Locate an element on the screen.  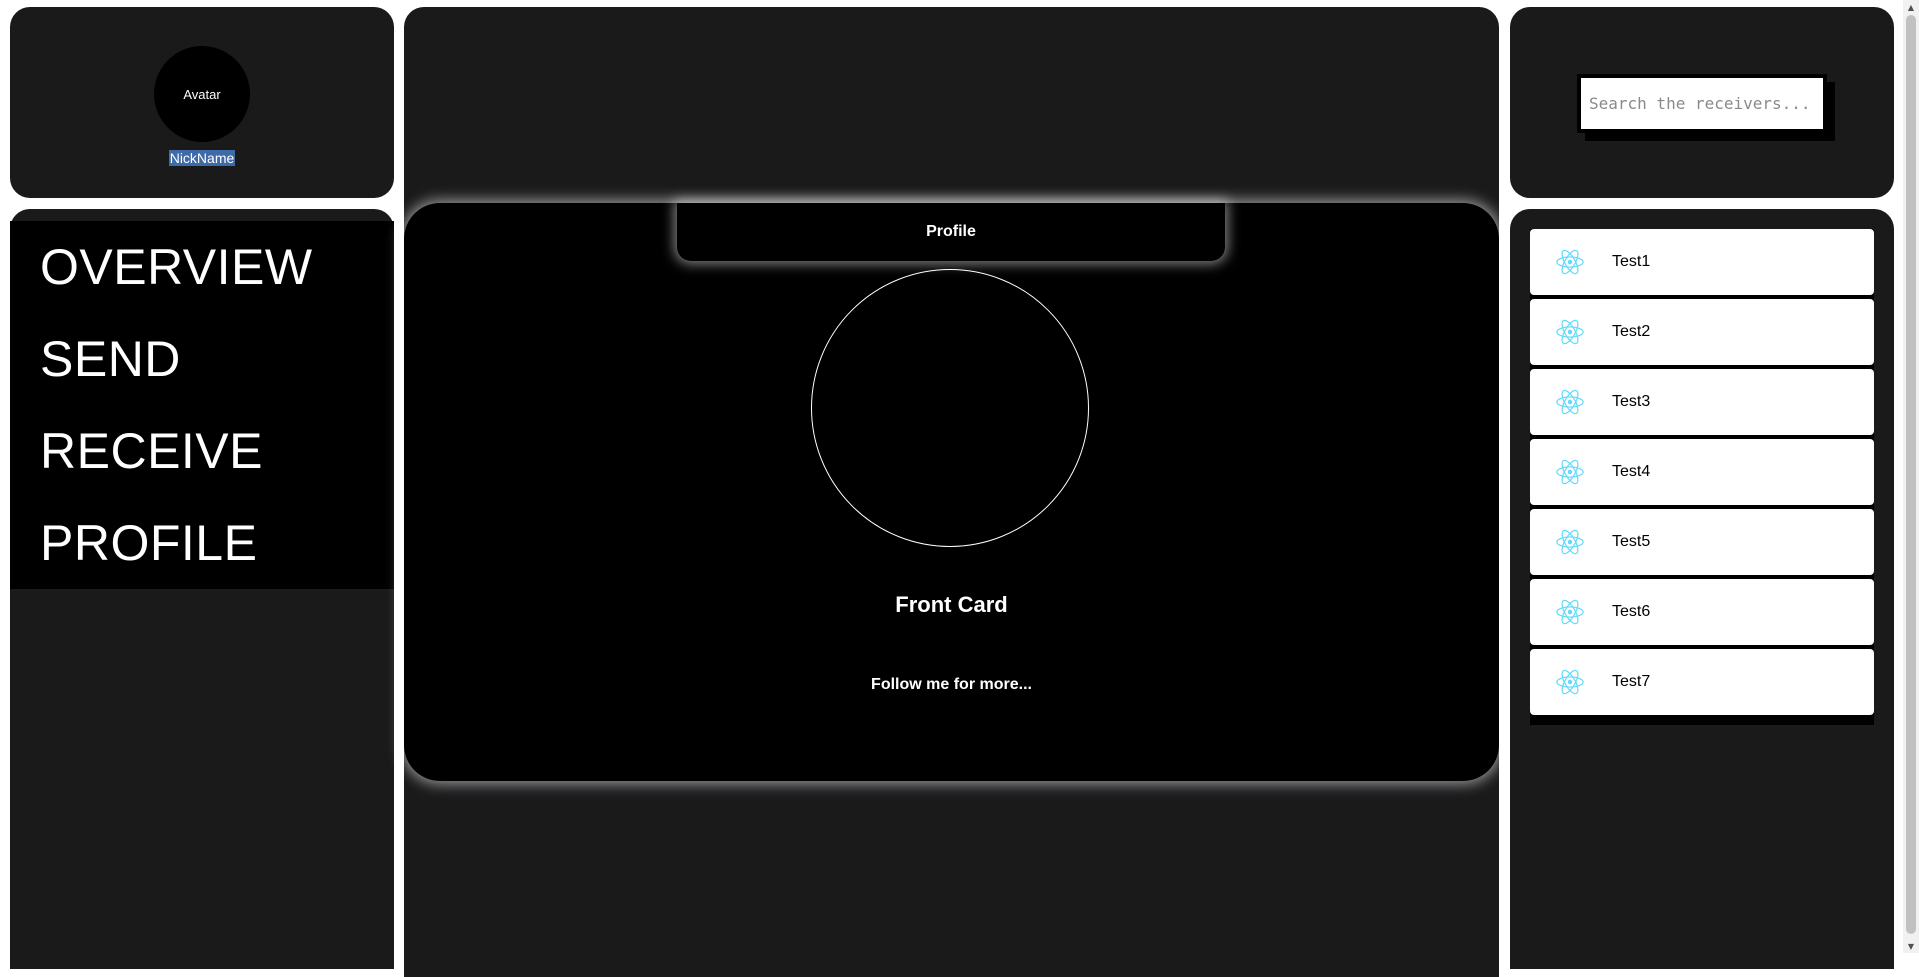
search-box is located at coordinates (1706, 107).